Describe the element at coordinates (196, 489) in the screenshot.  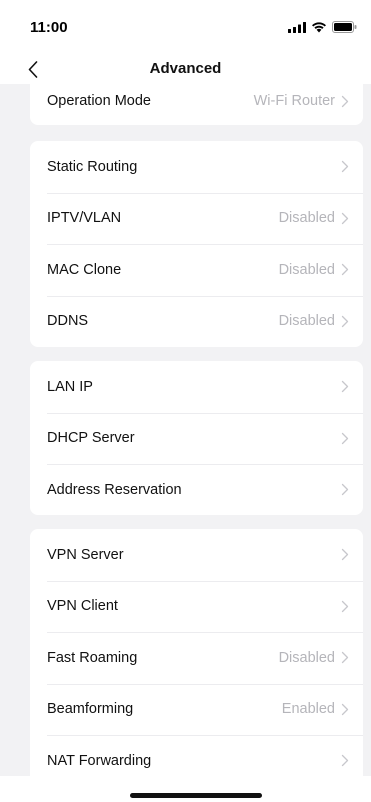
I see `row-address-reservation: Address Reservation` at that location.